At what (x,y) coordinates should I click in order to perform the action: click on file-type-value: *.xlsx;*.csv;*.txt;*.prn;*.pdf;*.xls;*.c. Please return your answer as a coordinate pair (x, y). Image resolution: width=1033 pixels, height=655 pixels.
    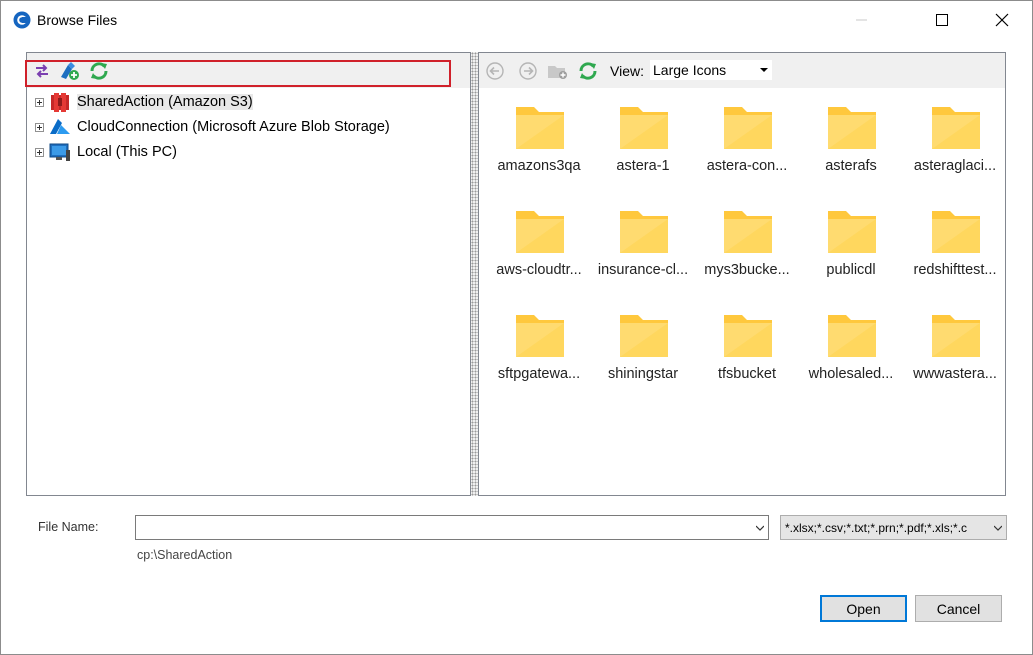
    Looking at the image, I should click on (876, 527).